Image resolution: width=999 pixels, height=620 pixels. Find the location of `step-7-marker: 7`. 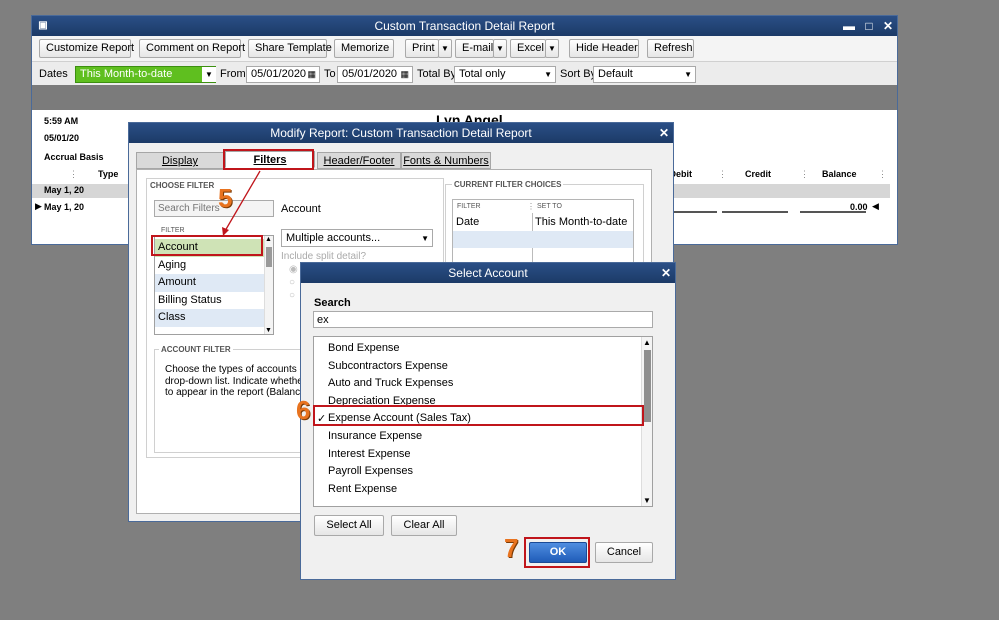

step-7-marker: 7 is located at coordinates (511, 548).